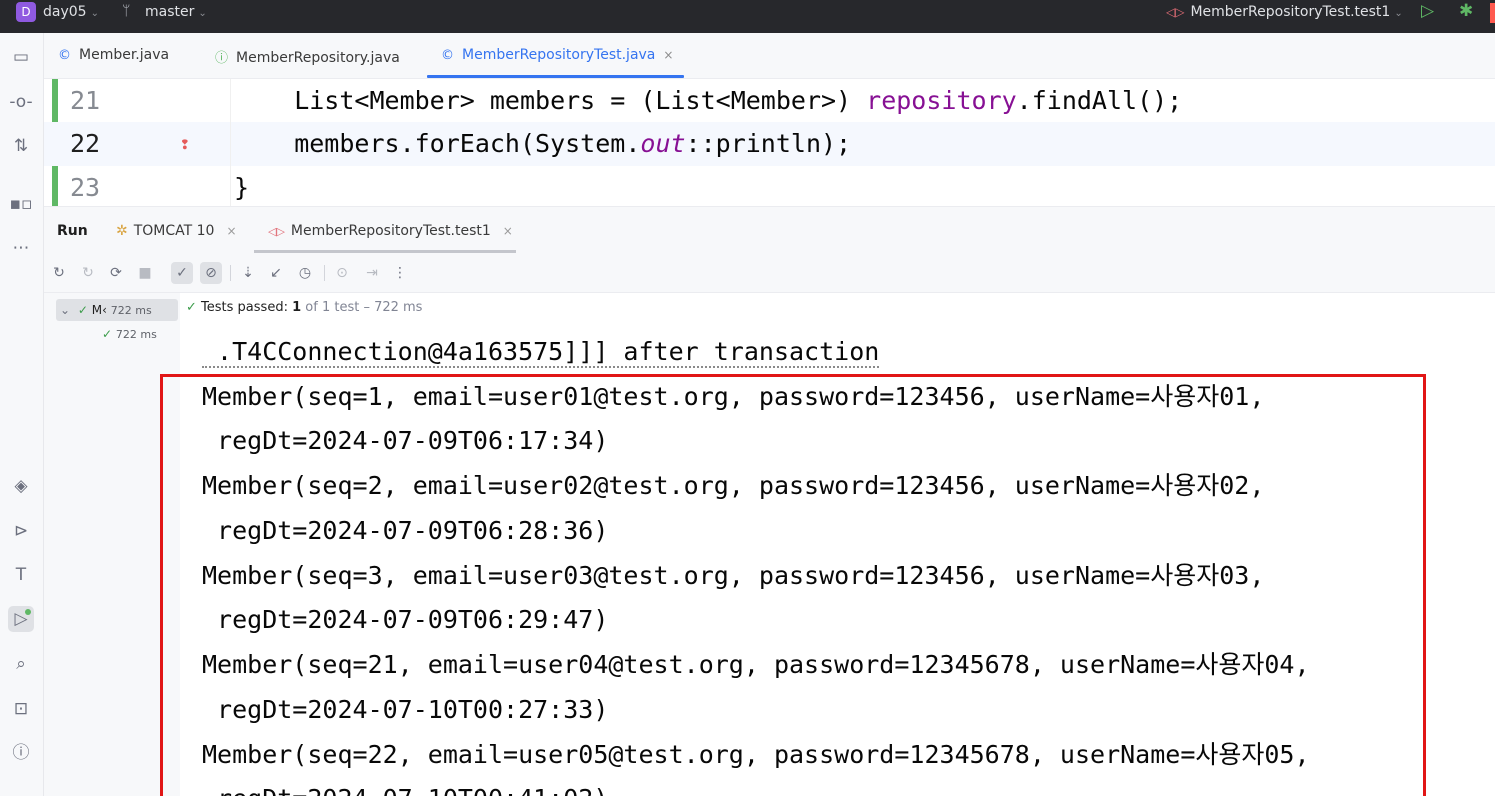 This screenshot has width=1495, height=796. I want to click on test-tree-item: ✓ 722 ms, so click(129, 334).